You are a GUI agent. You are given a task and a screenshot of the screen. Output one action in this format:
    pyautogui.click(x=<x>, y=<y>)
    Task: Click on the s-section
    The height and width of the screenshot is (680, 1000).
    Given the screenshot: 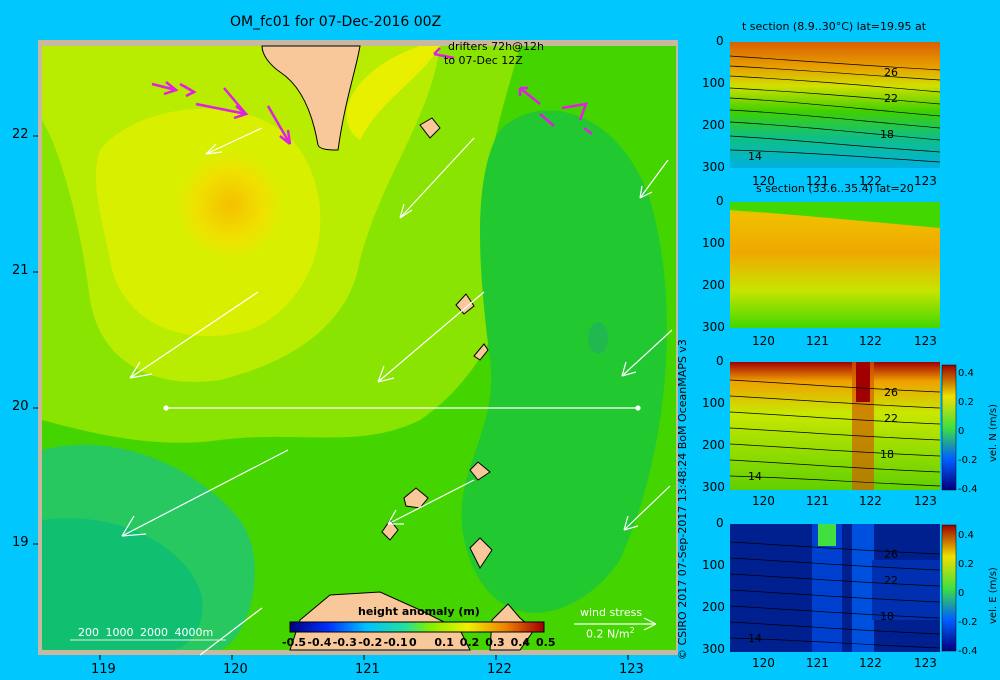 What is the action you would take?
    pyautogui.click(x=835, y=265)
    